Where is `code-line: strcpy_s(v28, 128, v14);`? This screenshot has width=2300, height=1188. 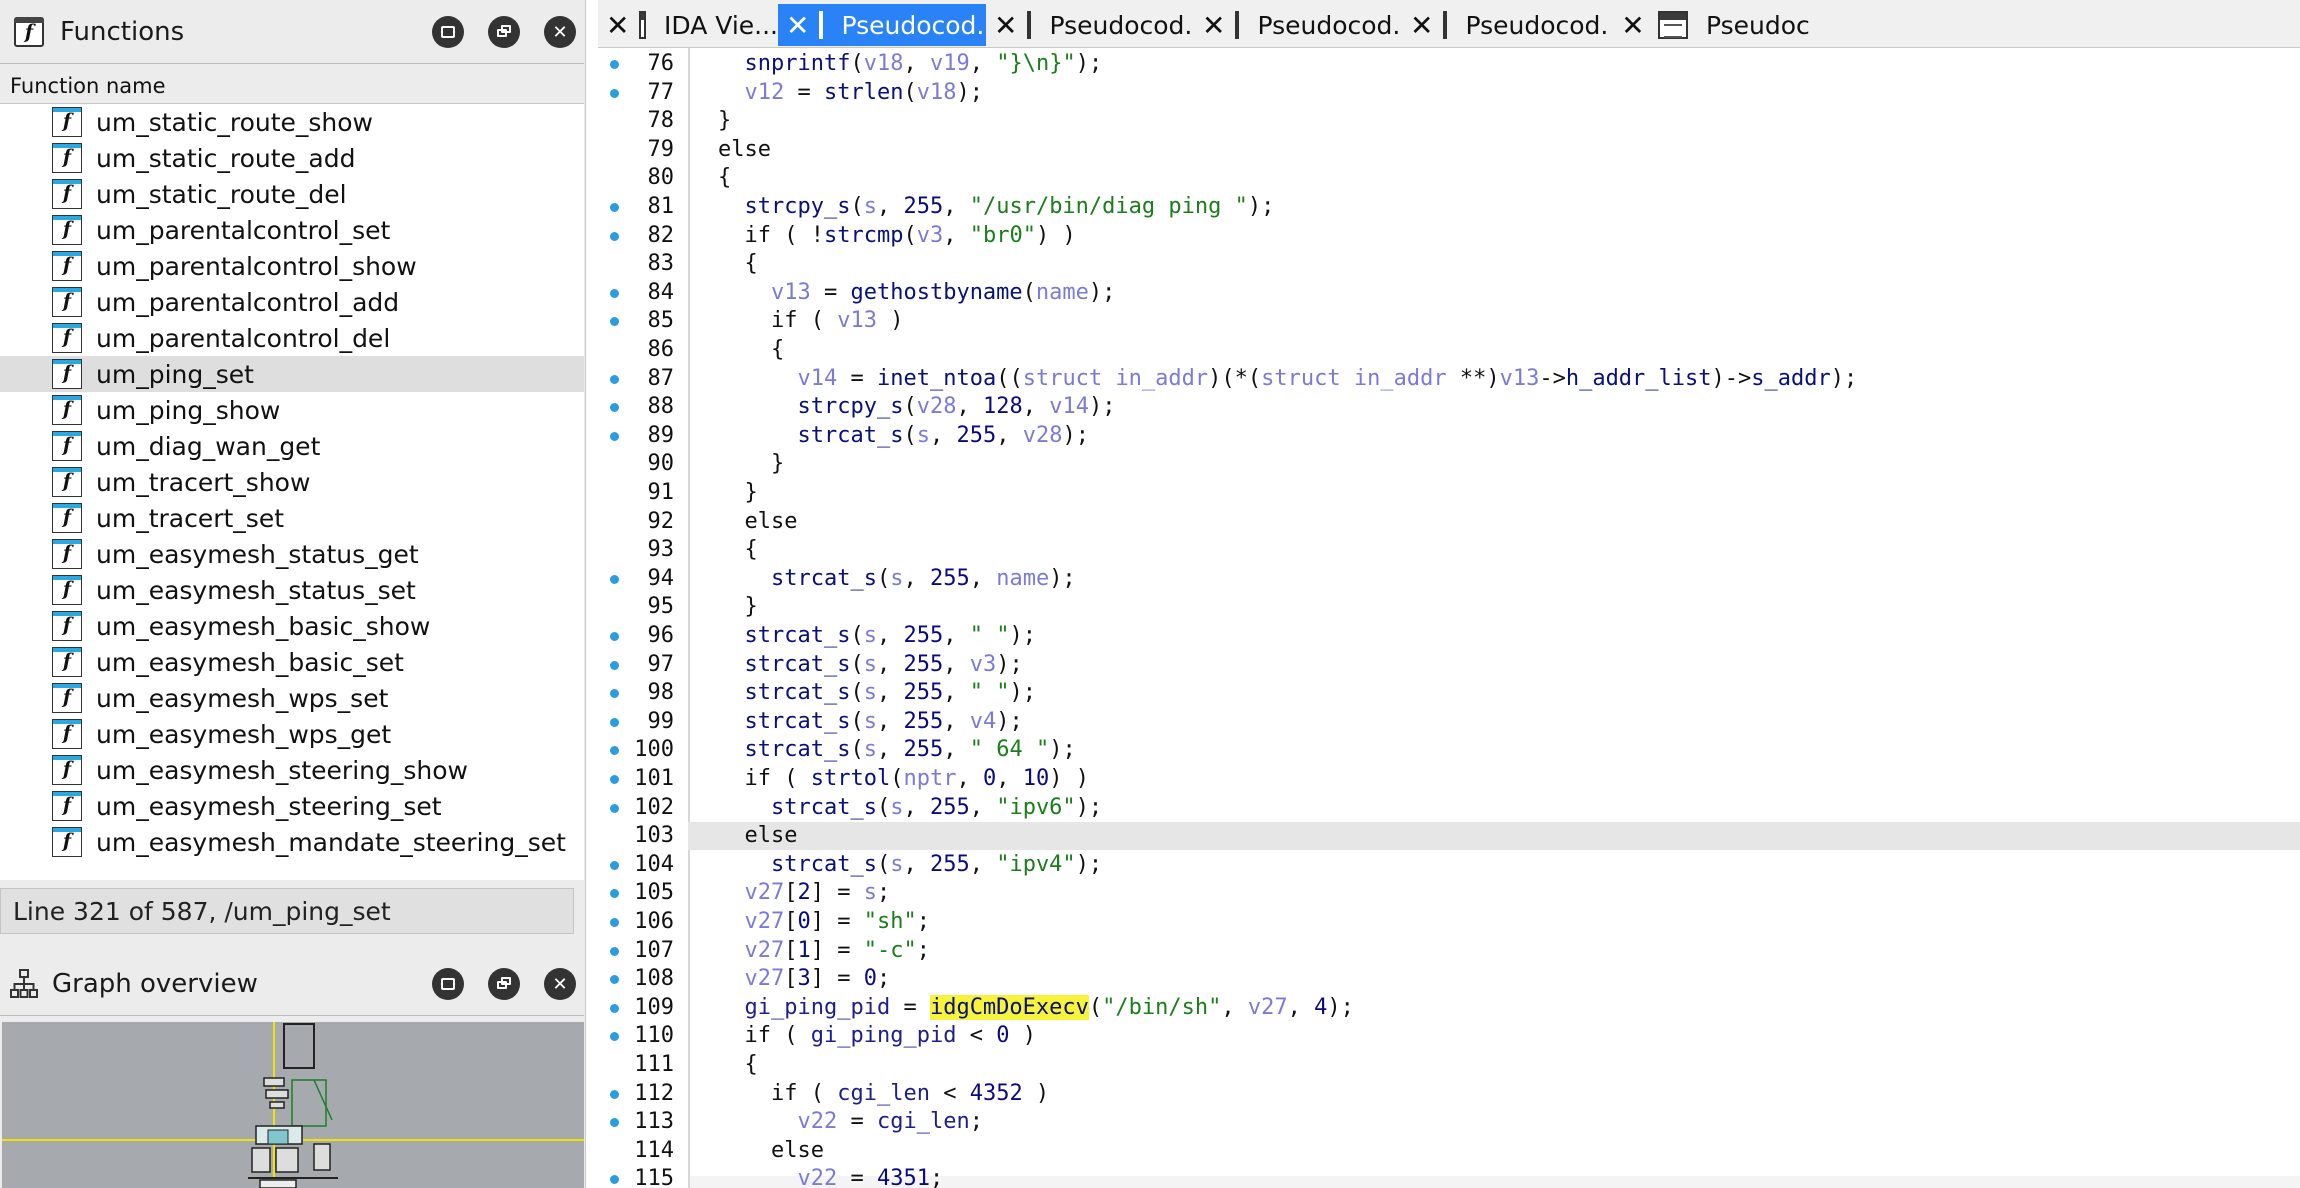 code-line: strcpy_s(v28, 128, v14); is located at coordinates (1494, 407).